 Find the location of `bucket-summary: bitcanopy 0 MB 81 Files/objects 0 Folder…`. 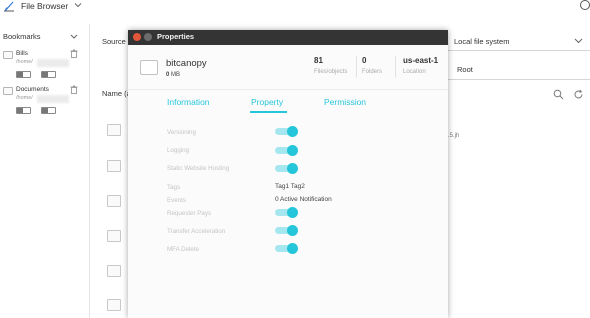

bucket-summary: bitcanopy 0 MB 81 Files/objects 0 Folder… is located at coordinates (288, 67).